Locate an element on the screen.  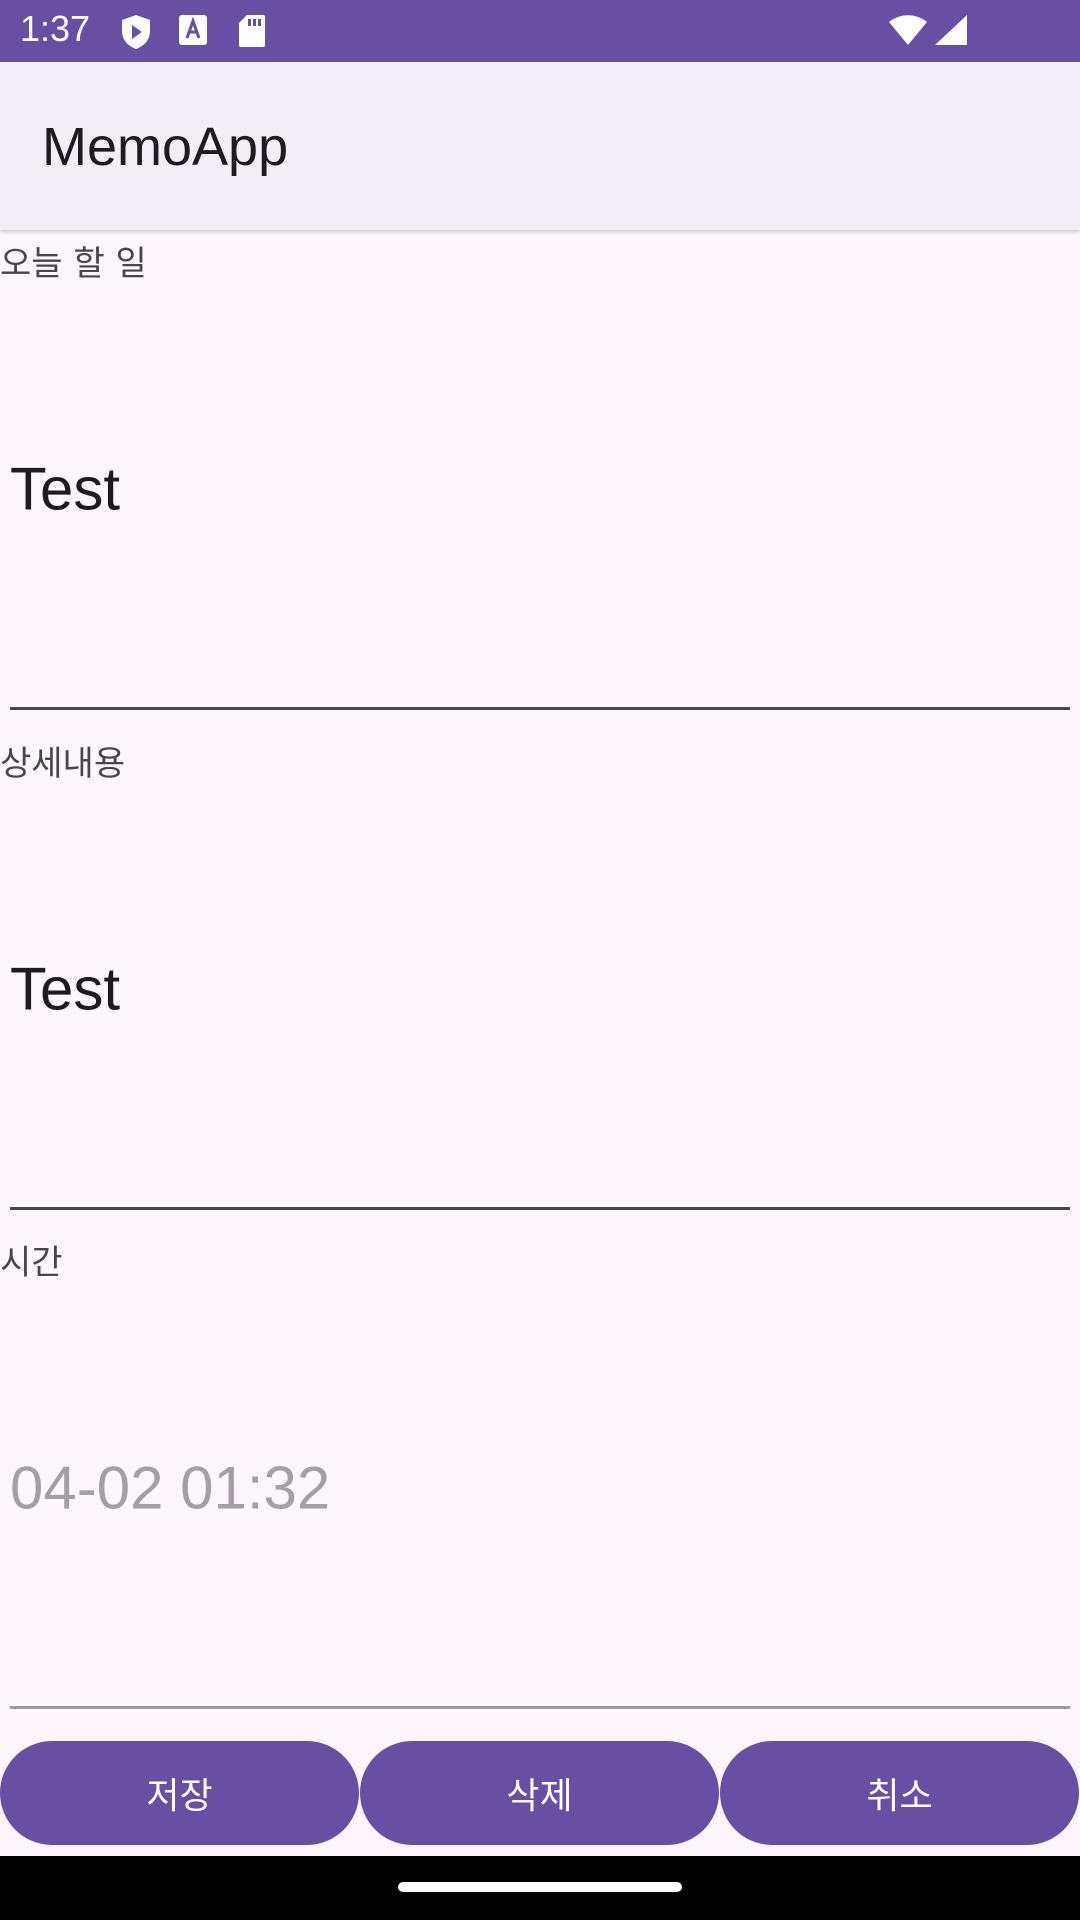
app-title: MemoApp is located at coordinates (165, 147).